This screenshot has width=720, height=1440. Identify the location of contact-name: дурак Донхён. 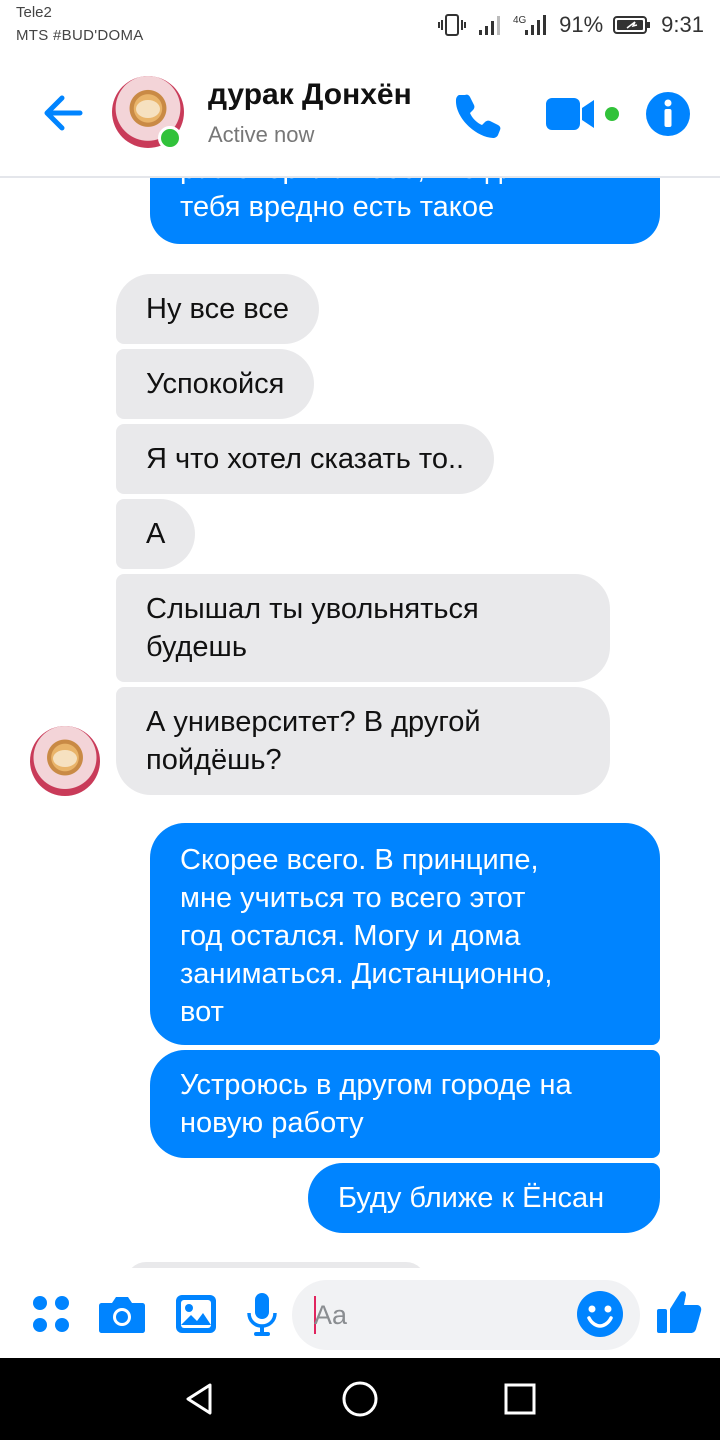
(310, 95).